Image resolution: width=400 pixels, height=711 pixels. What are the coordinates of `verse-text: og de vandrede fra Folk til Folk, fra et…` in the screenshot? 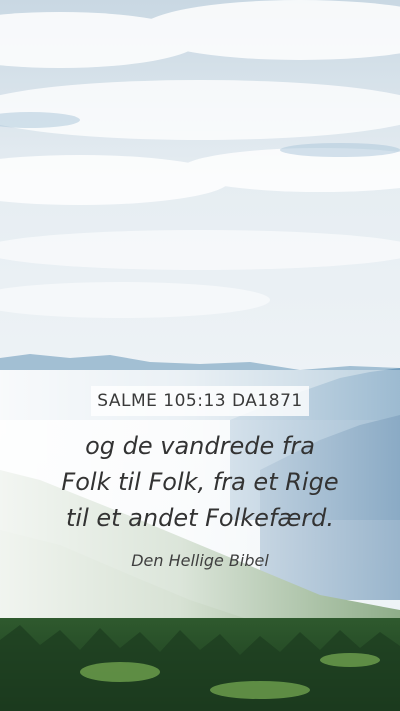 It's located at (200, 482).